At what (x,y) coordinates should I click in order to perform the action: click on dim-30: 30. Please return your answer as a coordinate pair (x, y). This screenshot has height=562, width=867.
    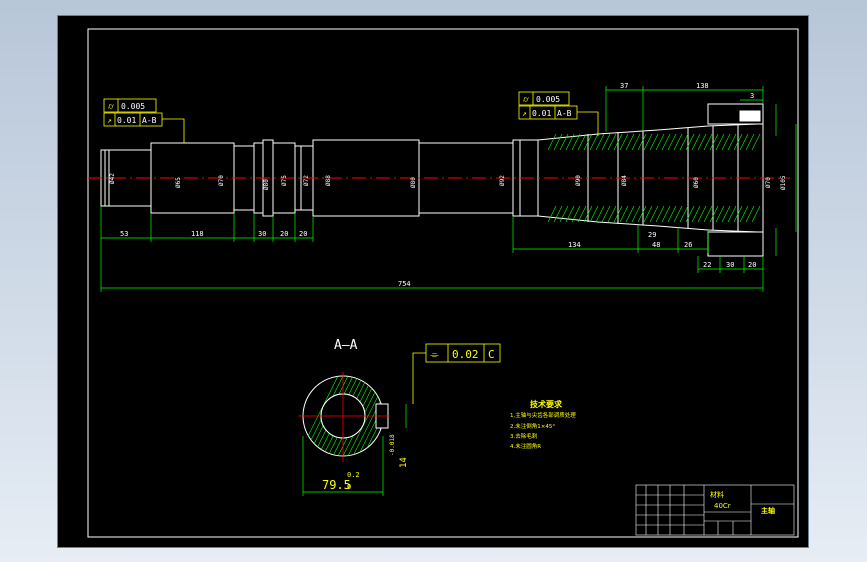
    Looking at the image, I should click on (262, 234).